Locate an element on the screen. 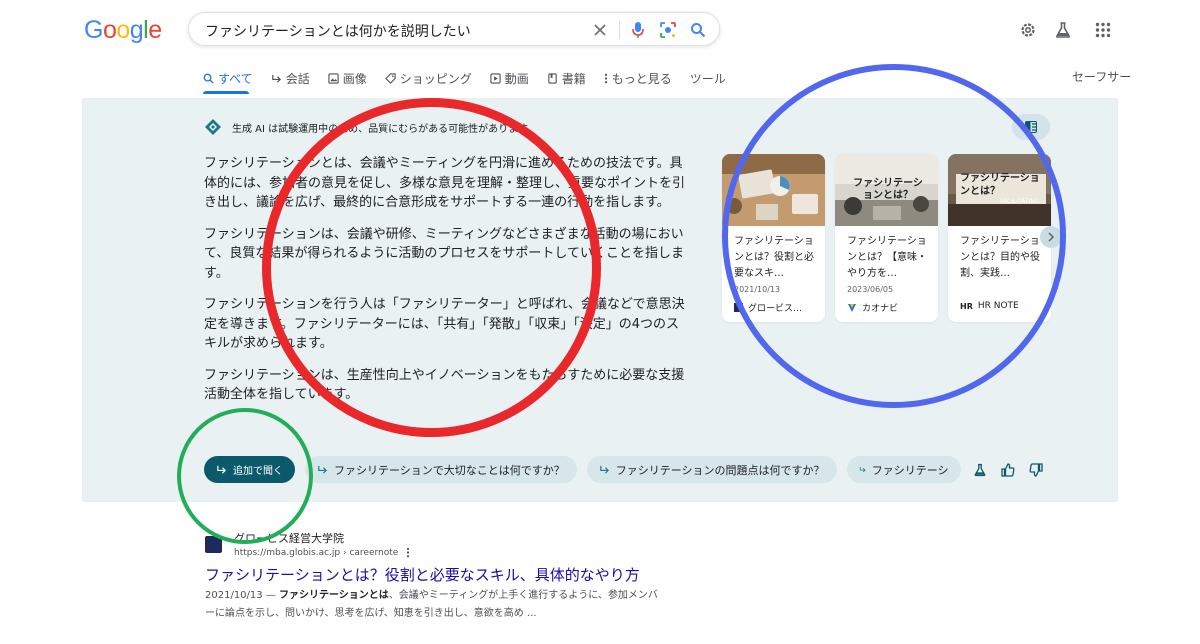 The width and height of the screenshot is (1200, 644). tab-more: もっと見る is located at coordinates (638, 78).